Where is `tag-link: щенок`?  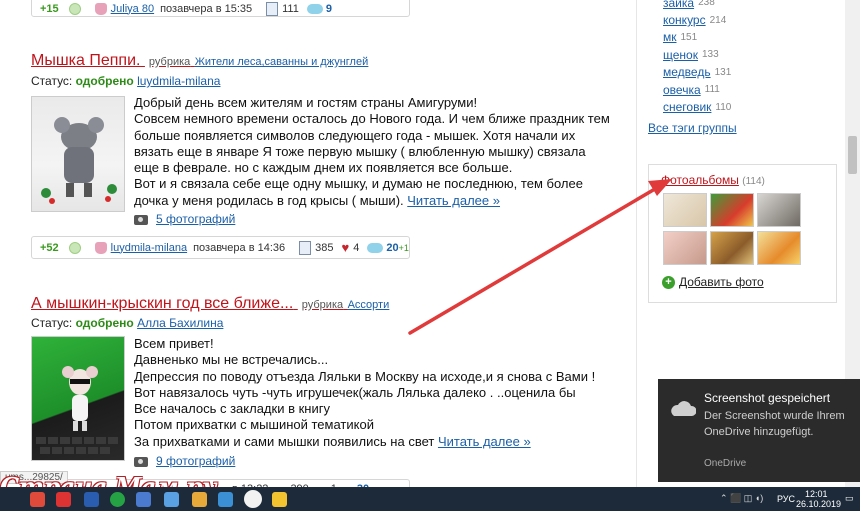
tag-link: щенок is located at coordinates (680, 55).